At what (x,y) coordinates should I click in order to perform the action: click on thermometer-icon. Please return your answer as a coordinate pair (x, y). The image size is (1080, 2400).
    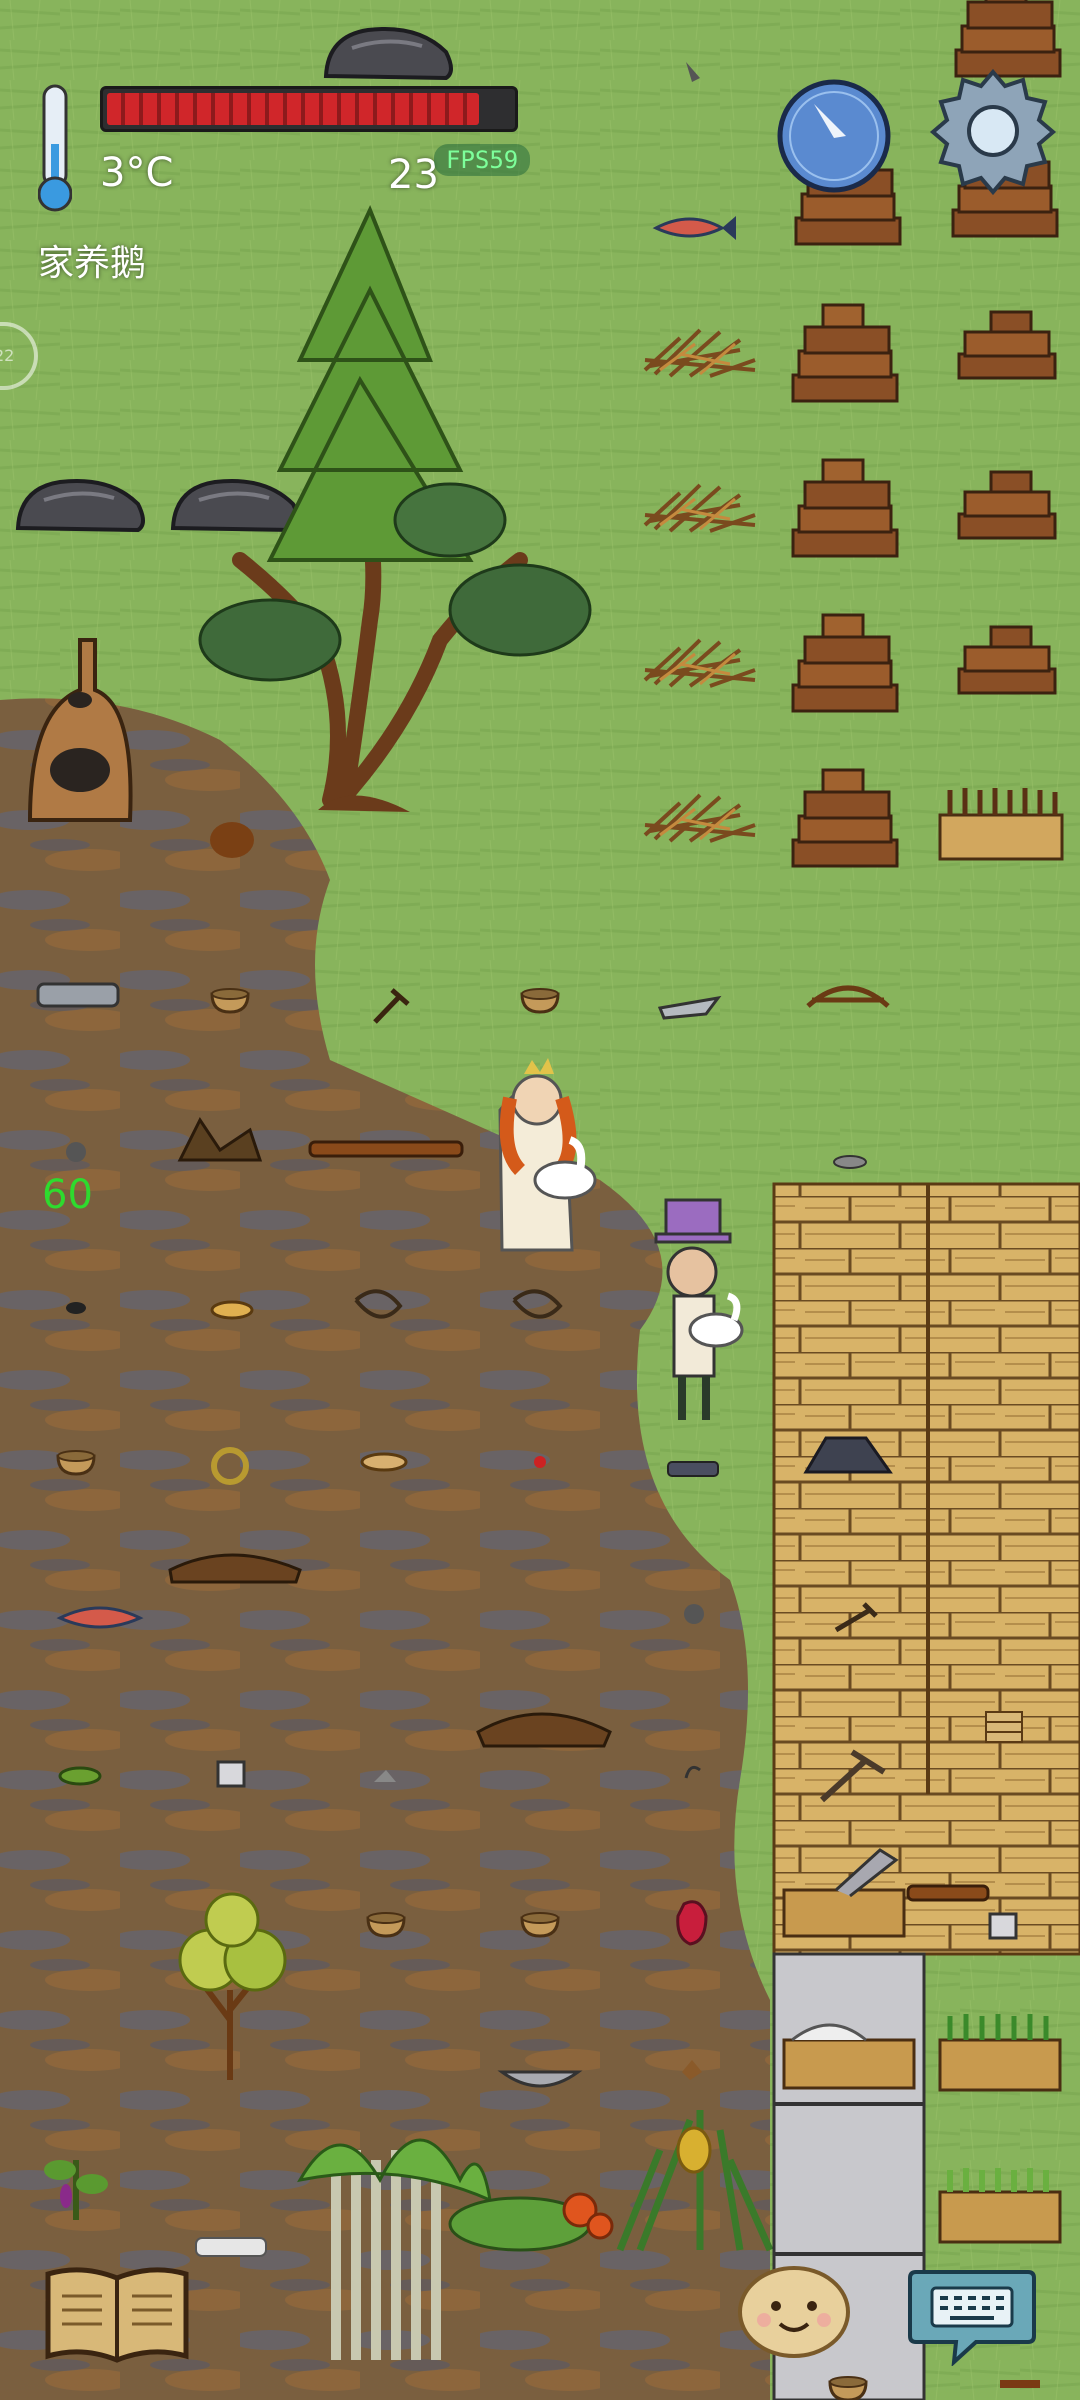
    Looking at the image, I should click on (55, 149).